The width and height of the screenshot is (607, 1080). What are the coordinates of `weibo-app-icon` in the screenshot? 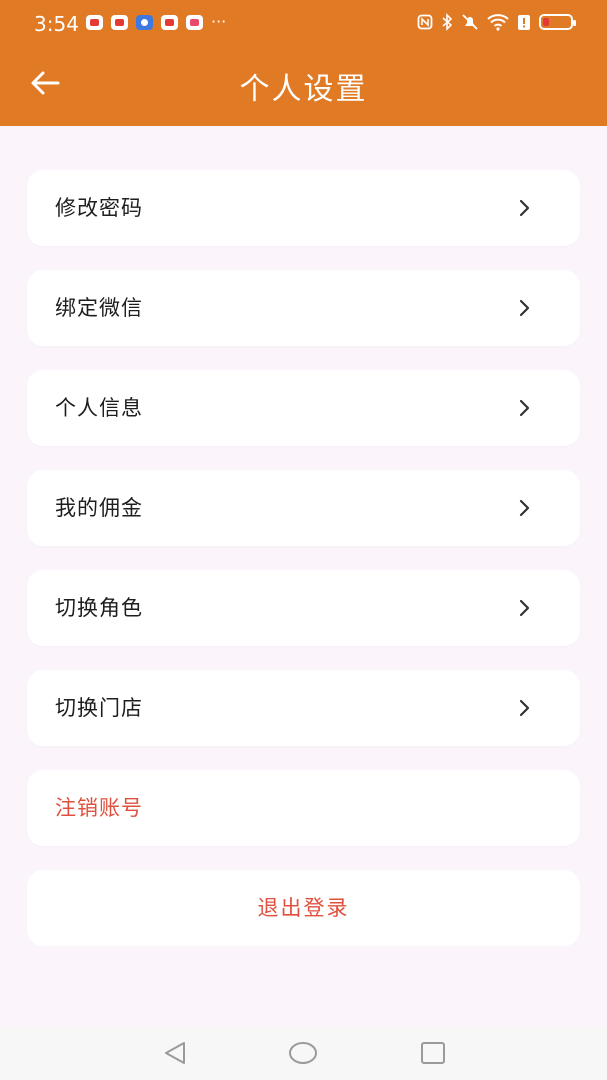 It's located at (169, 22).